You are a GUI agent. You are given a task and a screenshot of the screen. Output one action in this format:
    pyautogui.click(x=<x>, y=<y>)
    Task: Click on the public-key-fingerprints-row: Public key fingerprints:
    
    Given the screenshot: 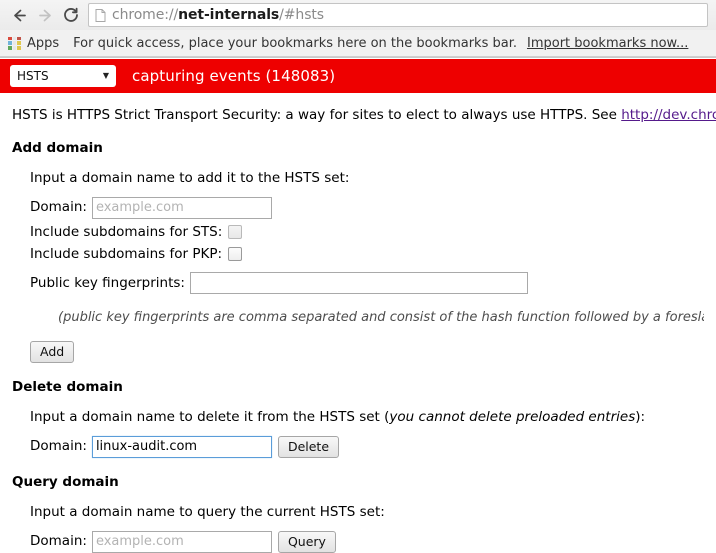 What is the action you would take?
    pyautogui.click(x=367, y=283)
    